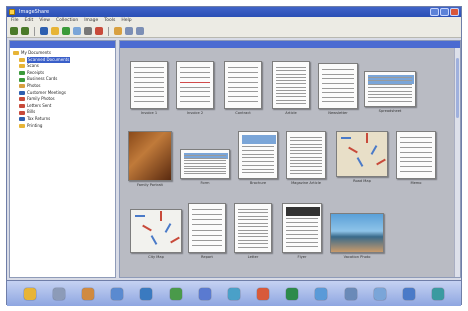  What do you see at coordinates (140, 31) in the screenshot?
I see `zoom-icon` at bounding box center [140, 31].